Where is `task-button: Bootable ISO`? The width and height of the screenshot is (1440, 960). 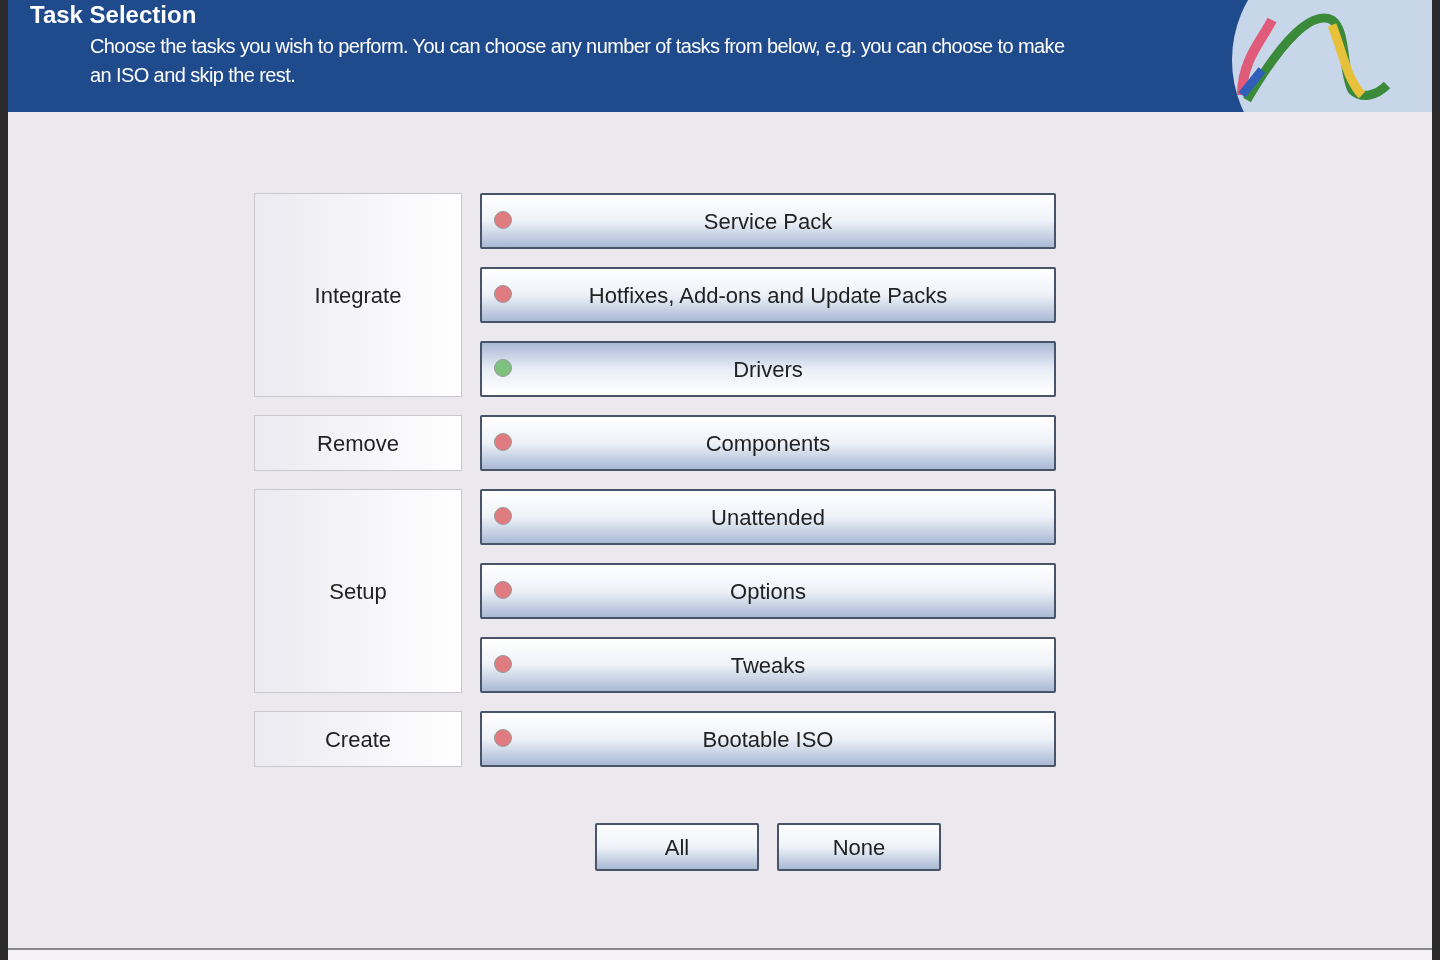 task-button: Bootable ISO is located at coordinates (768, 739).